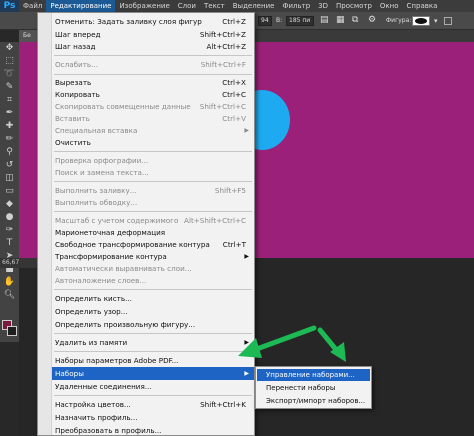  Describe the element at coordinates (153, 404) in the screenshot. I see `menu-item-color-settings: Настройка цветов... Shift+Ctrl+K` at that location.